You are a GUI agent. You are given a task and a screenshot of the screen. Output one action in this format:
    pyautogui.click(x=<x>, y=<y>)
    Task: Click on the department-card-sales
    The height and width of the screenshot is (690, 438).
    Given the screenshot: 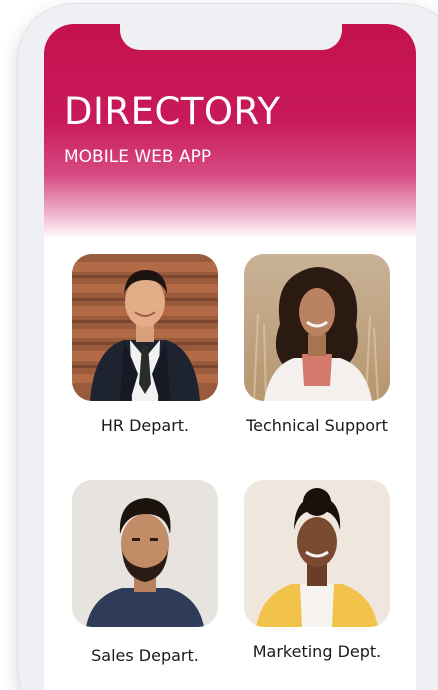 What is the action you would take?
    pyautogui.click(x=145, y=553)
    